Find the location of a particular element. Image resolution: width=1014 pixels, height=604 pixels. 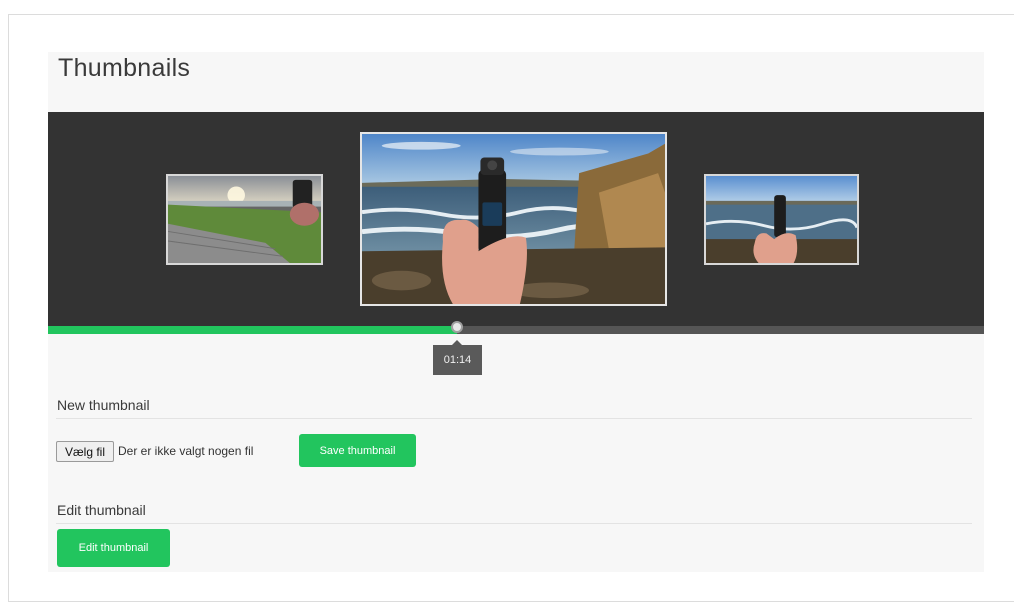

timeline-handle is located at coordinates (457, 327).